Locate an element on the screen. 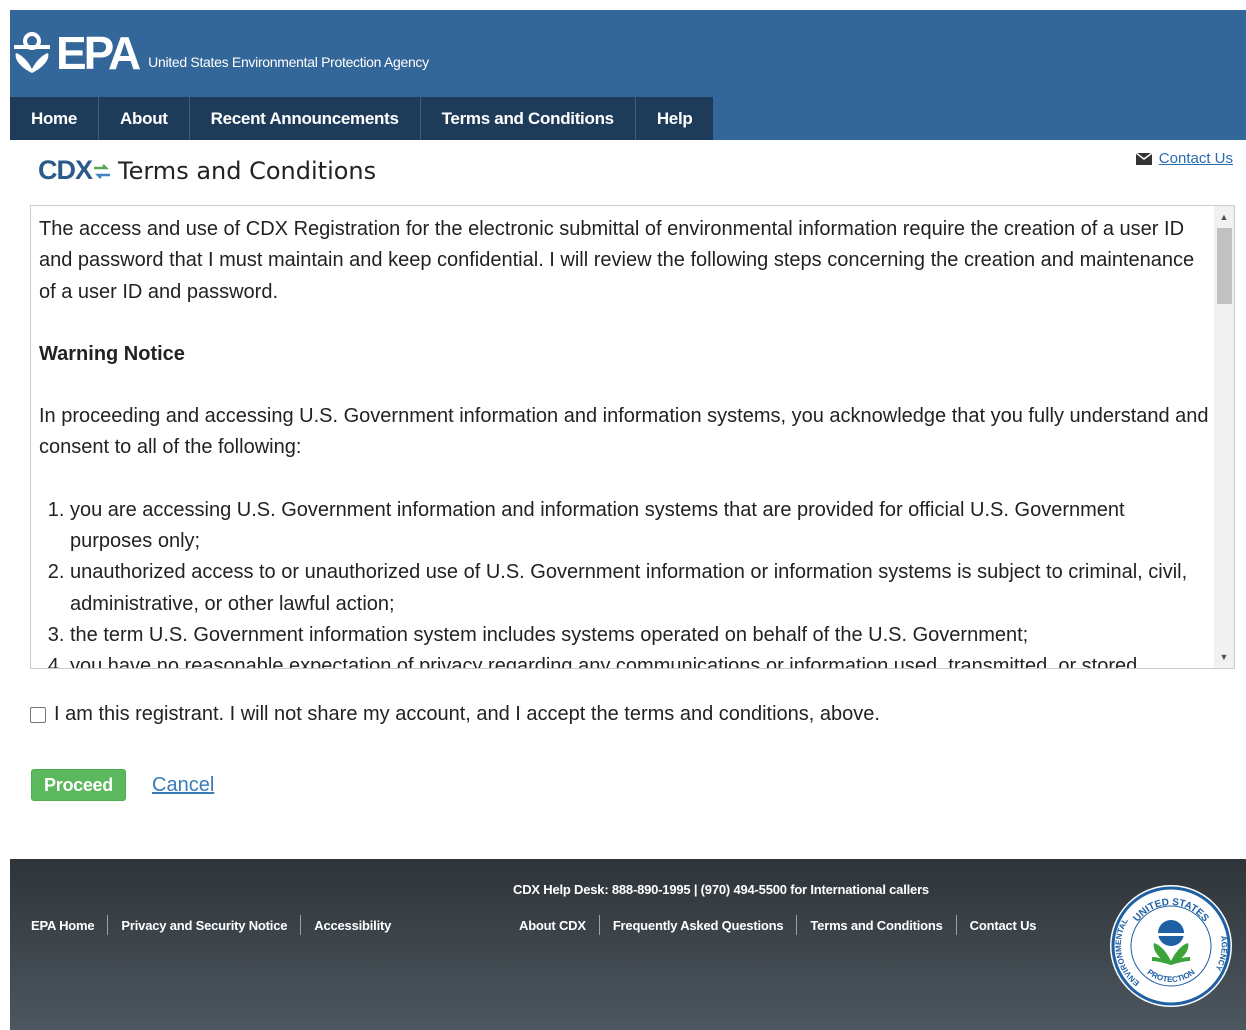 Image resolution: width=1246 pixels, height=1030 pixels. footer-accessibility-link: Accessibility is located at coordinates (352, 925).